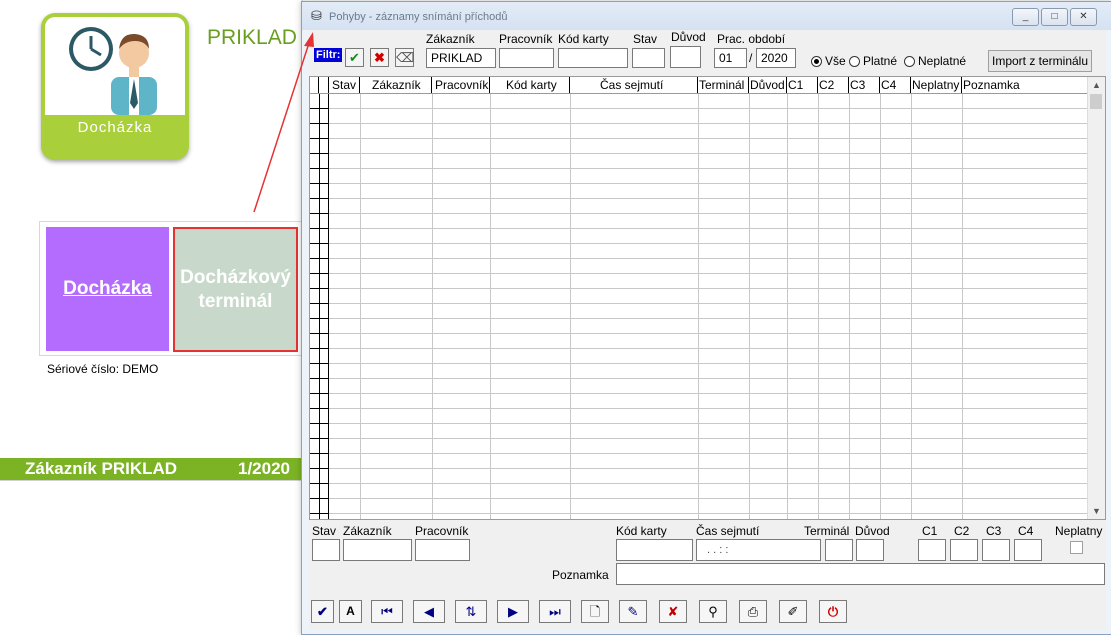 The height and width of the screenshot is (635, 1111). Describe the element at coordinates (895, 85) in the screenshot. I see `col-c4: C4` at that location.